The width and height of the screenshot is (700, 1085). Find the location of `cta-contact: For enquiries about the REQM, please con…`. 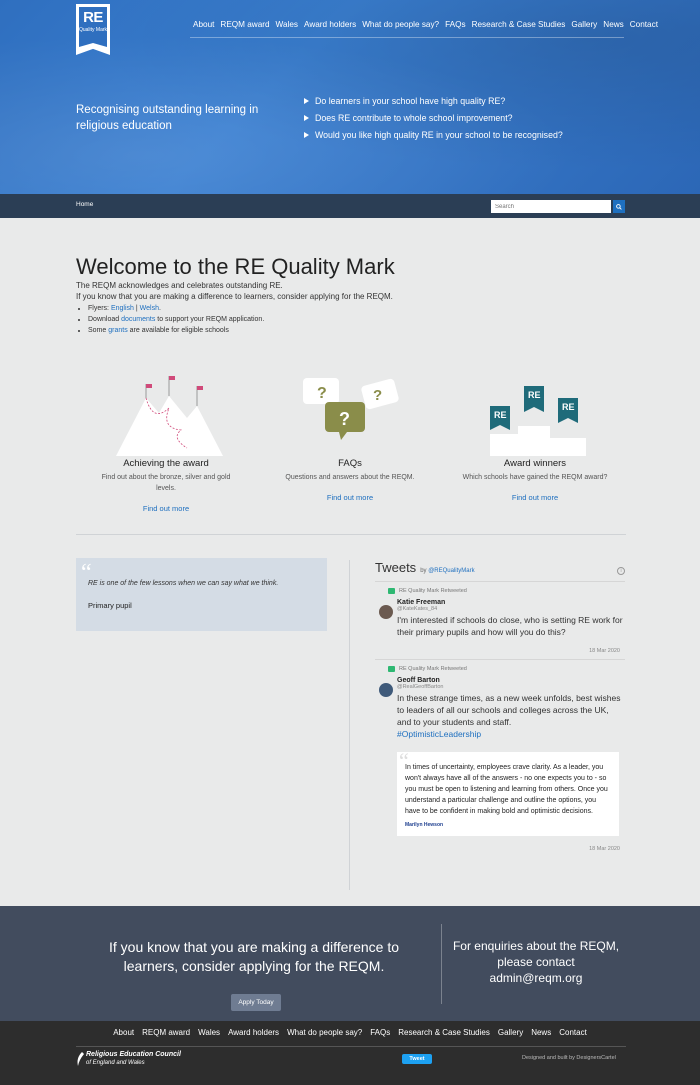

cta-contact: For enquiries about the REQM, please con… is located at coordinates (536, 962).